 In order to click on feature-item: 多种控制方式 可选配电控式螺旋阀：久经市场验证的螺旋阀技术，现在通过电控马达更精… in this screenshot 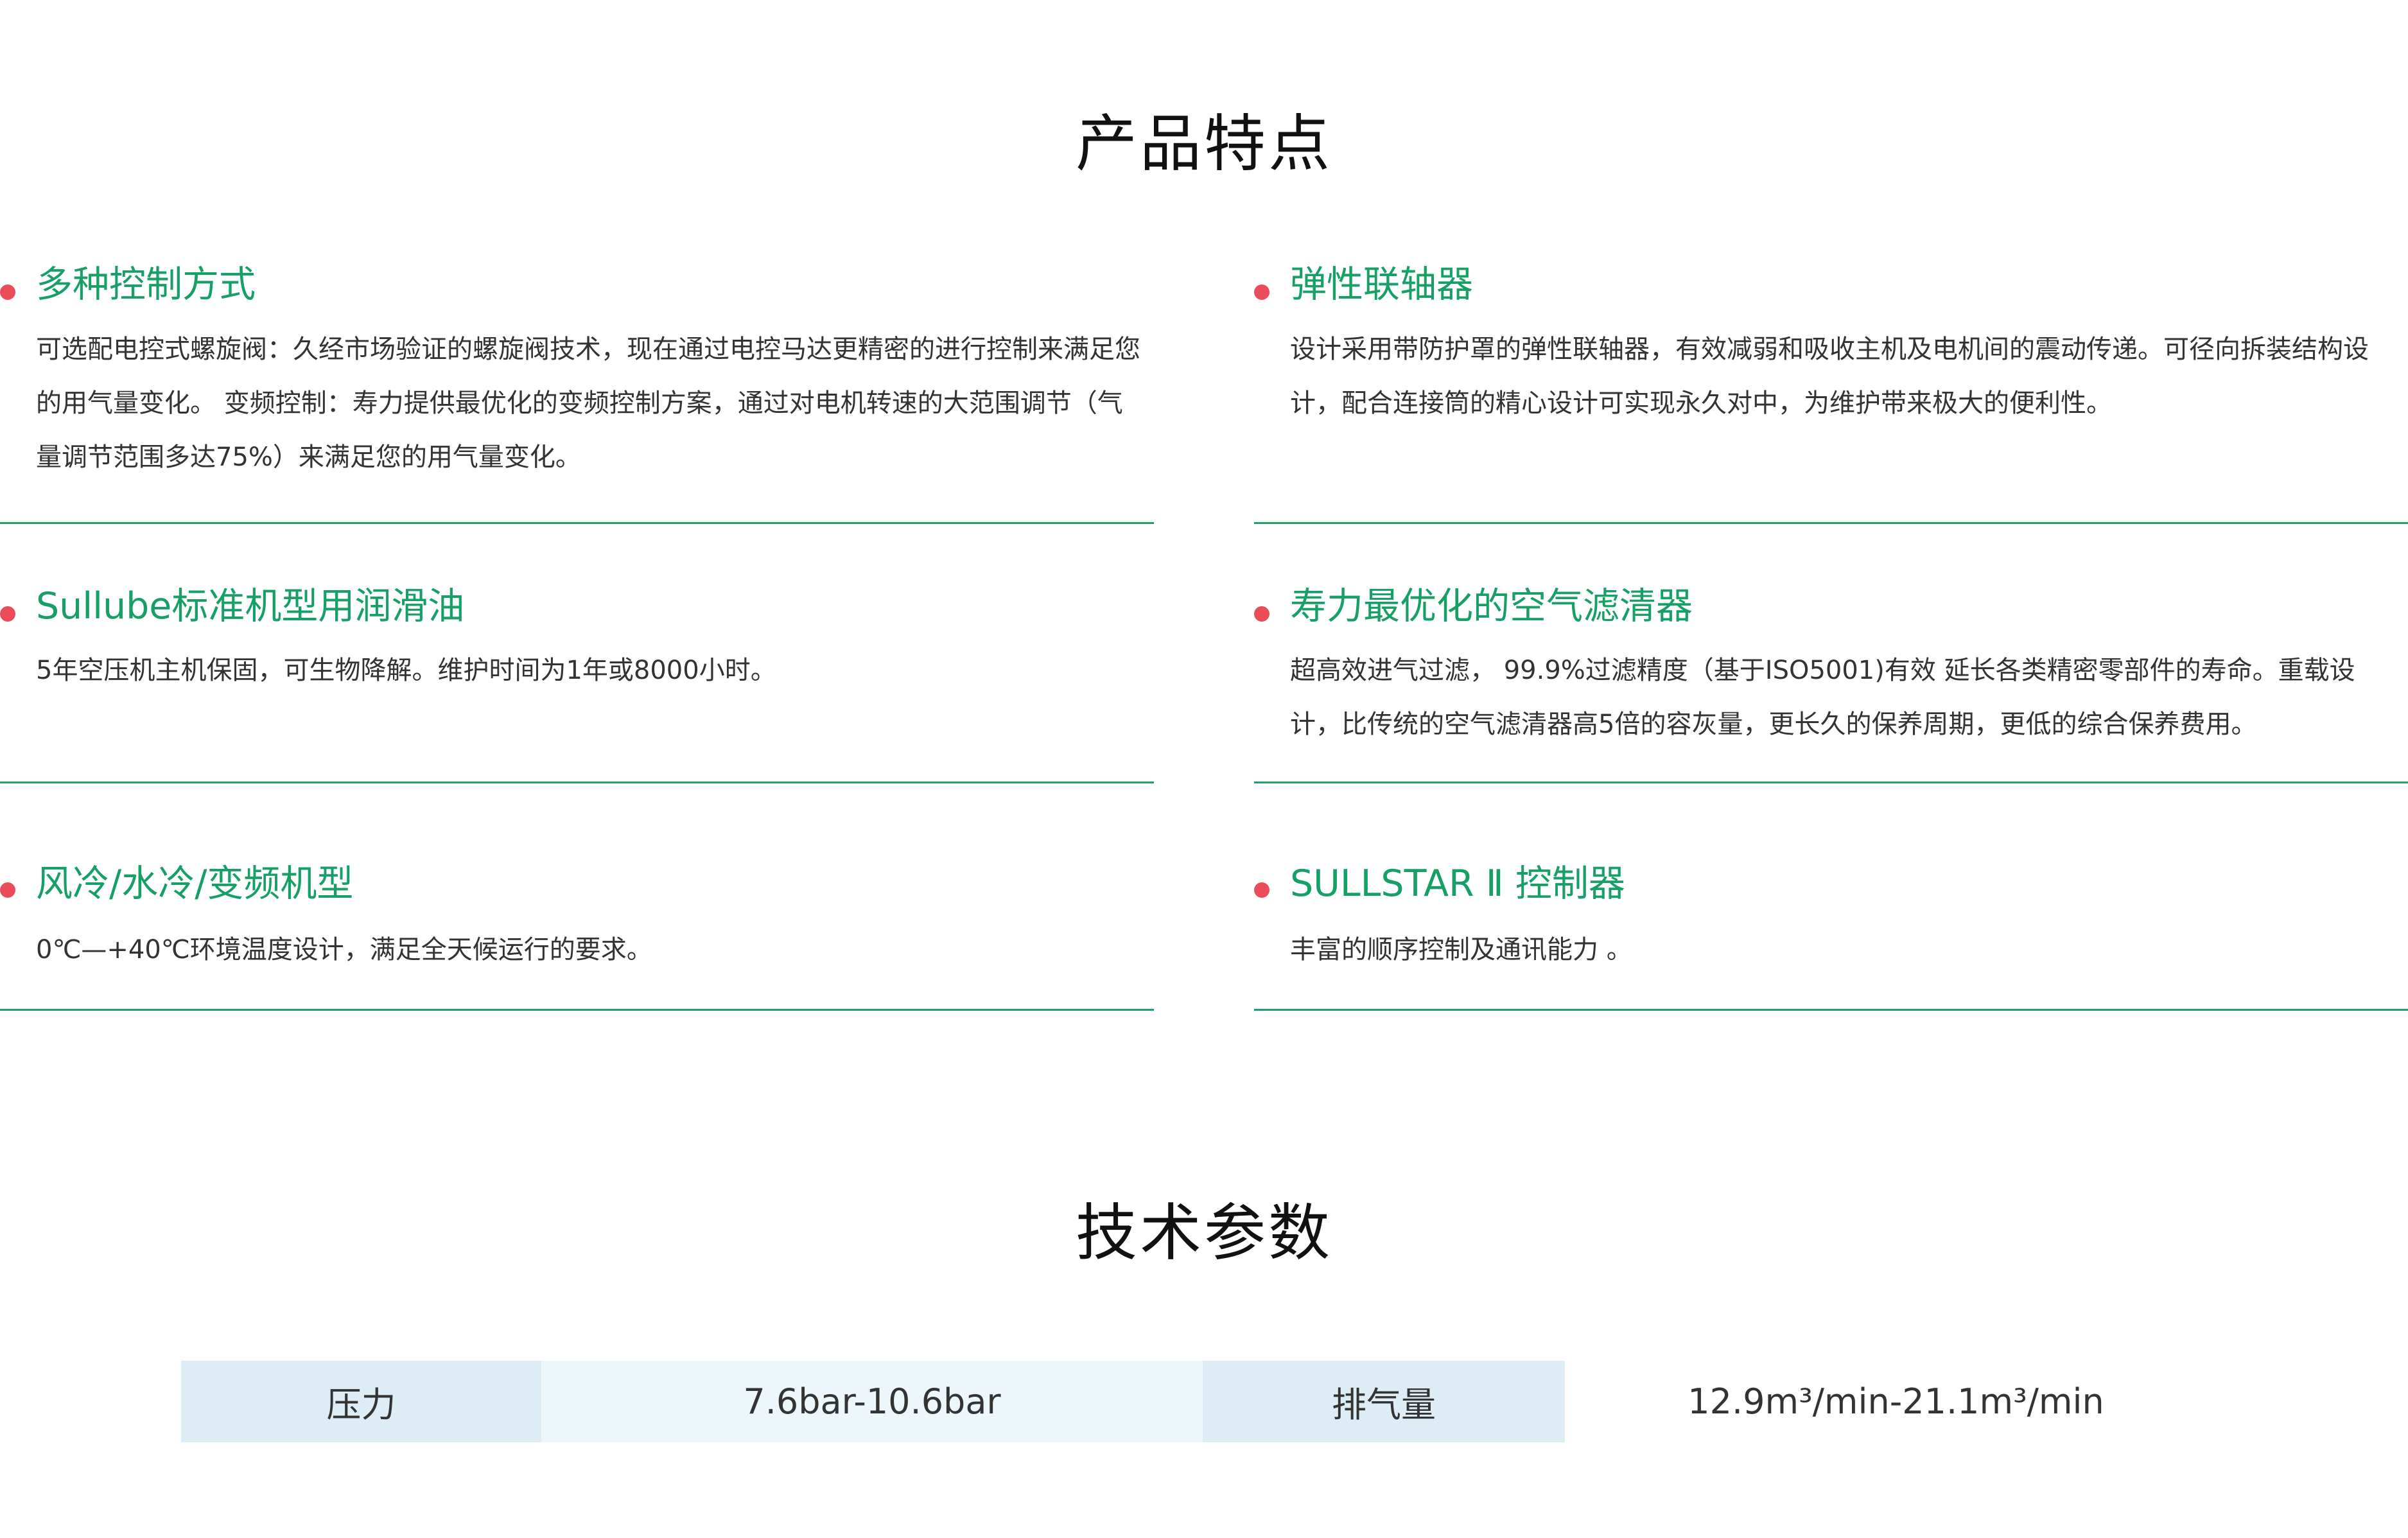, I will do `click(577, 393)`.